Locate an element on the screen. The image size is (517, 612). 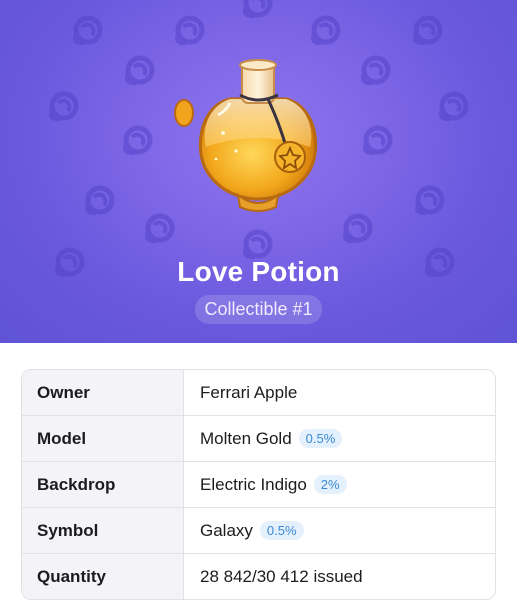
owner-label: Owner is located at coordinates (103, 392).